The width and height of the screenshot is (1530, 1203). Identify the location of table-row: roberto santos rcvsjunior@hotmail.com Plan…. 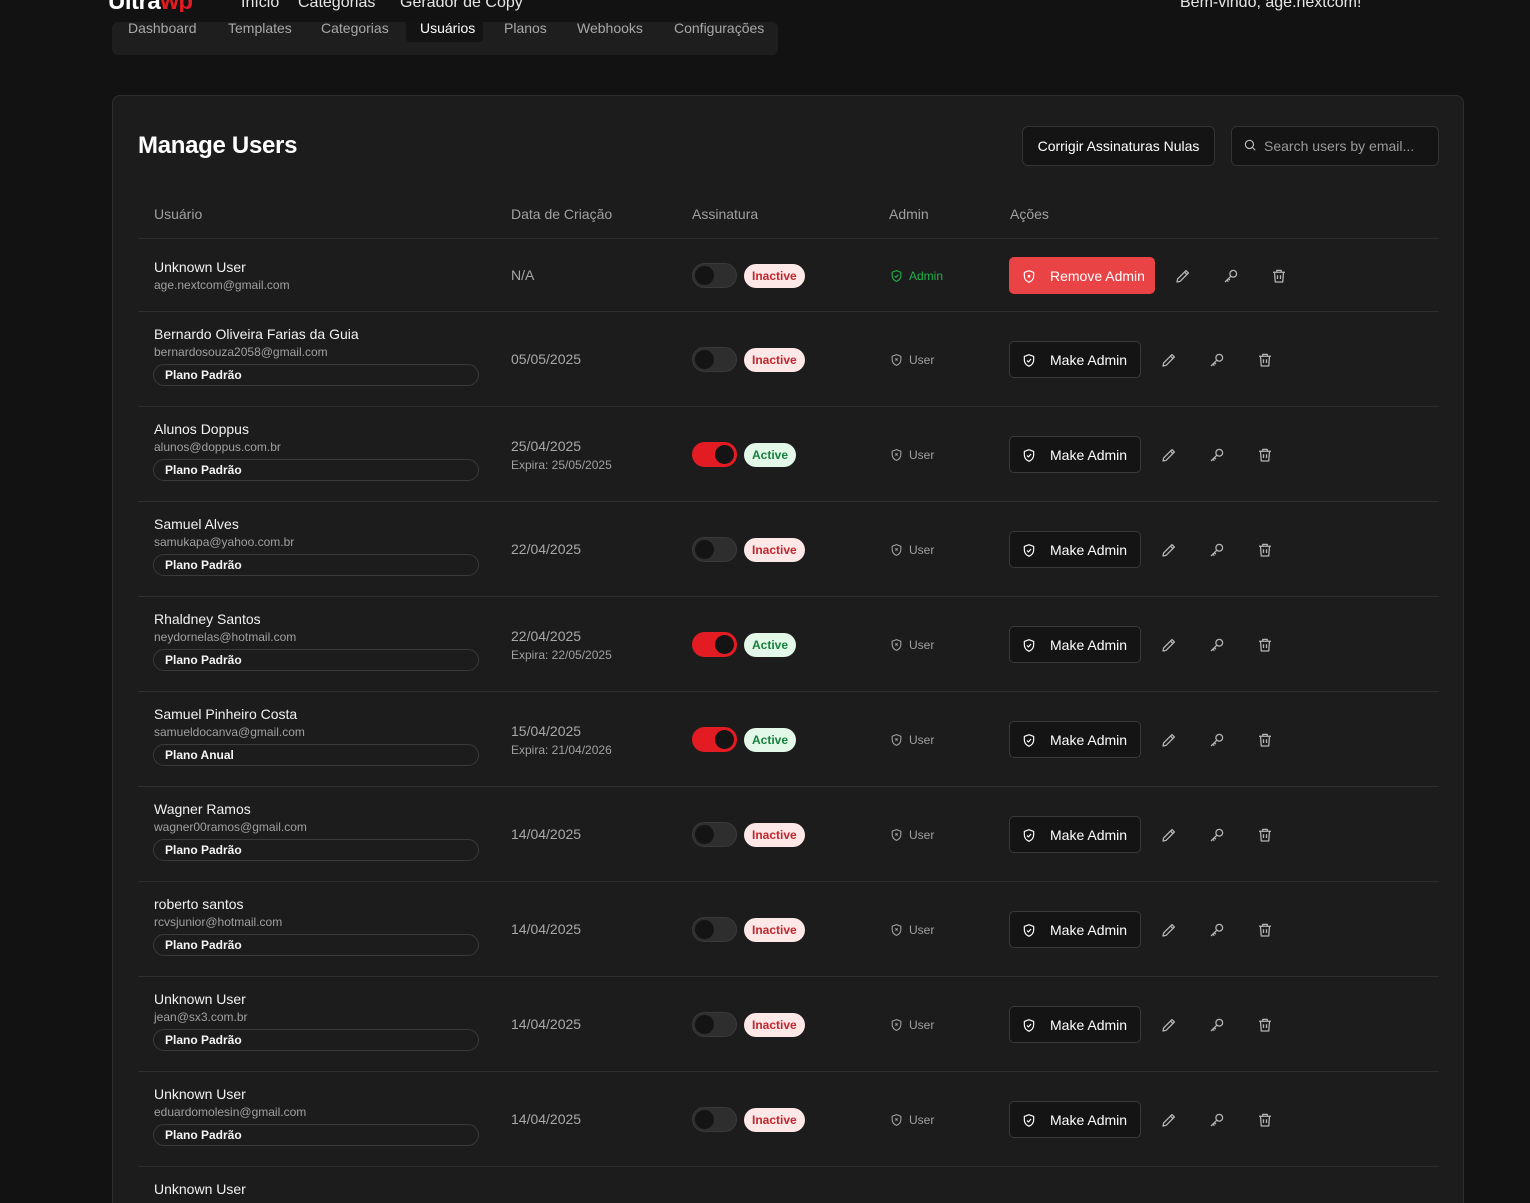
(788, 929).